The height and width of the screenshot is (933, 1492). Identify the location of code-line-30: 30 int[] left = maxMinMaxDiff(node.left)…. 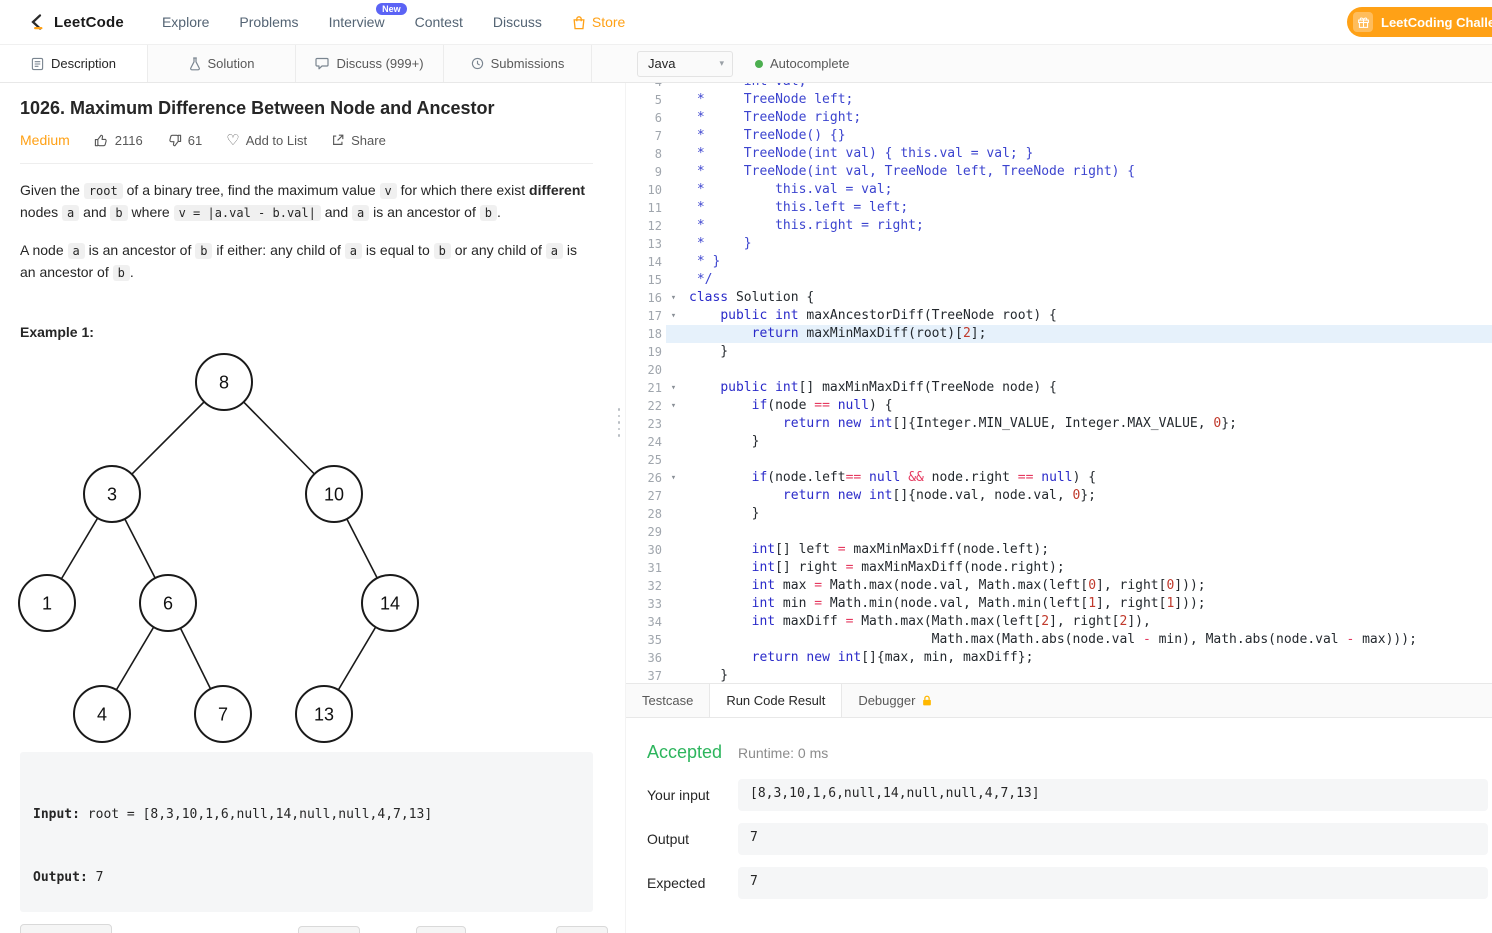
(1059, 550).